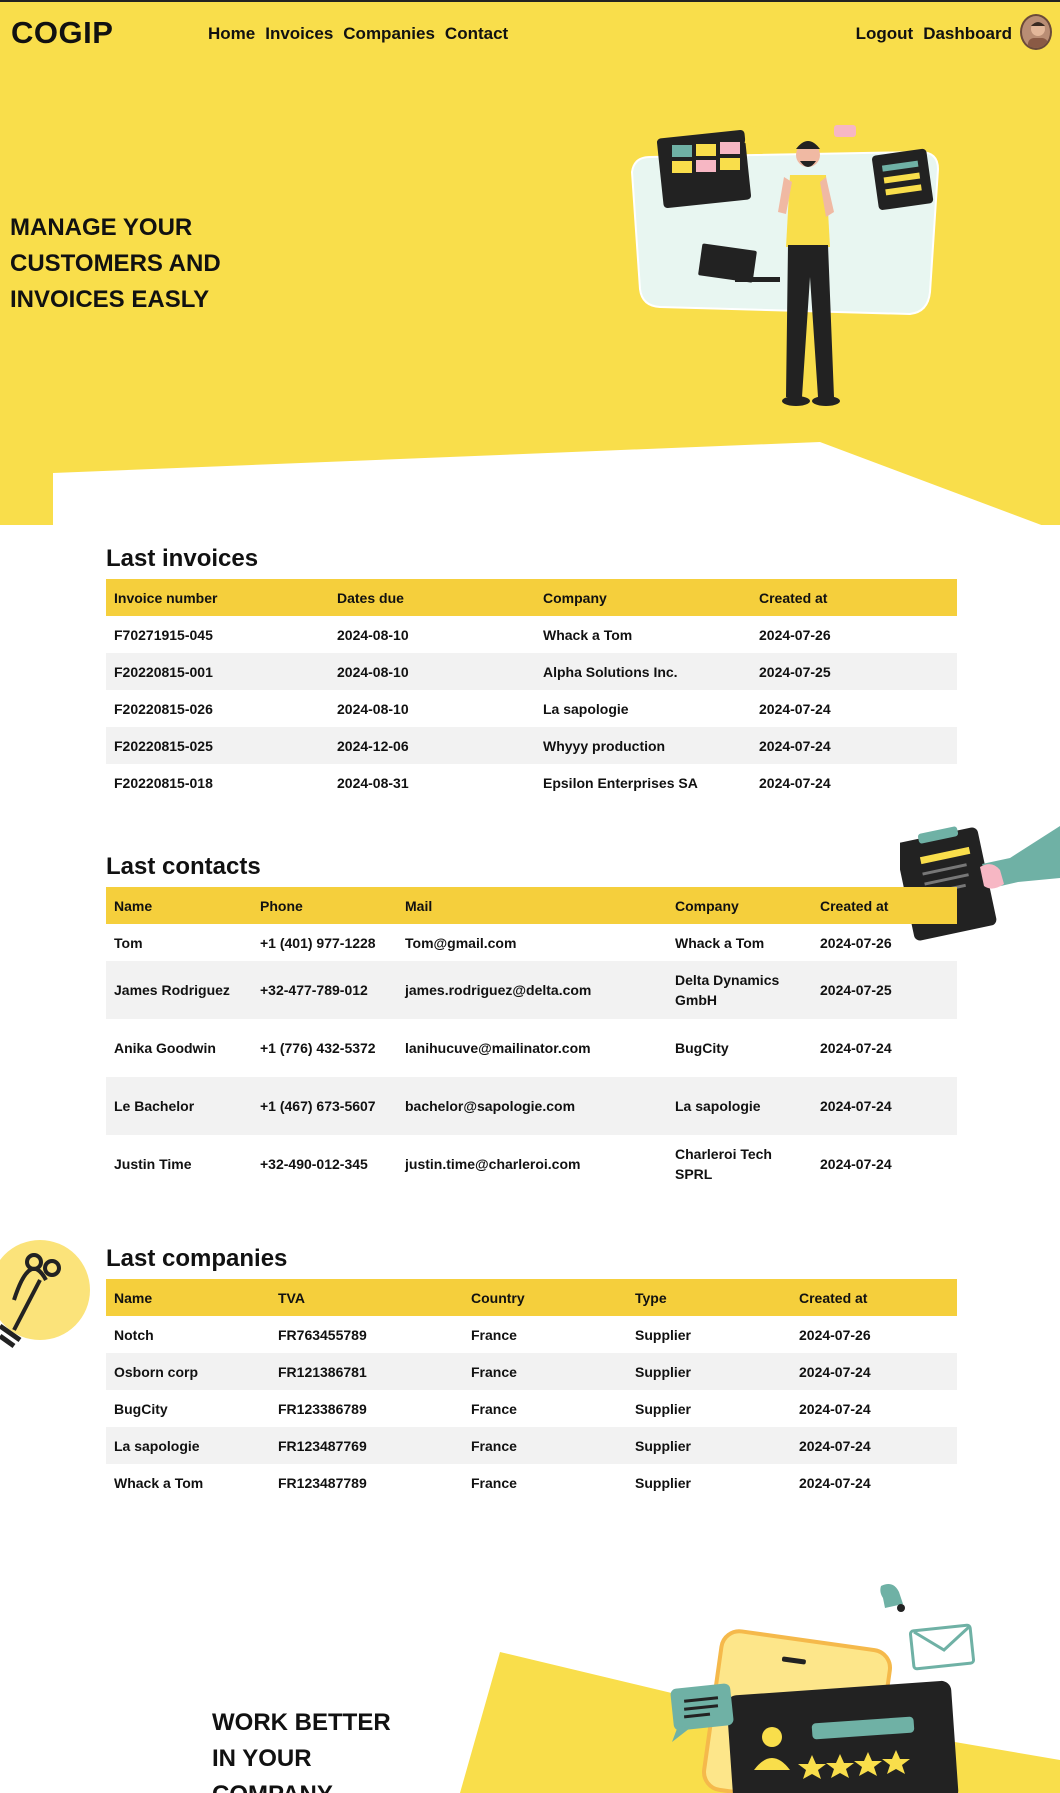  I want to click on table-cell: Tom@gmail.com, so click(461, 942).